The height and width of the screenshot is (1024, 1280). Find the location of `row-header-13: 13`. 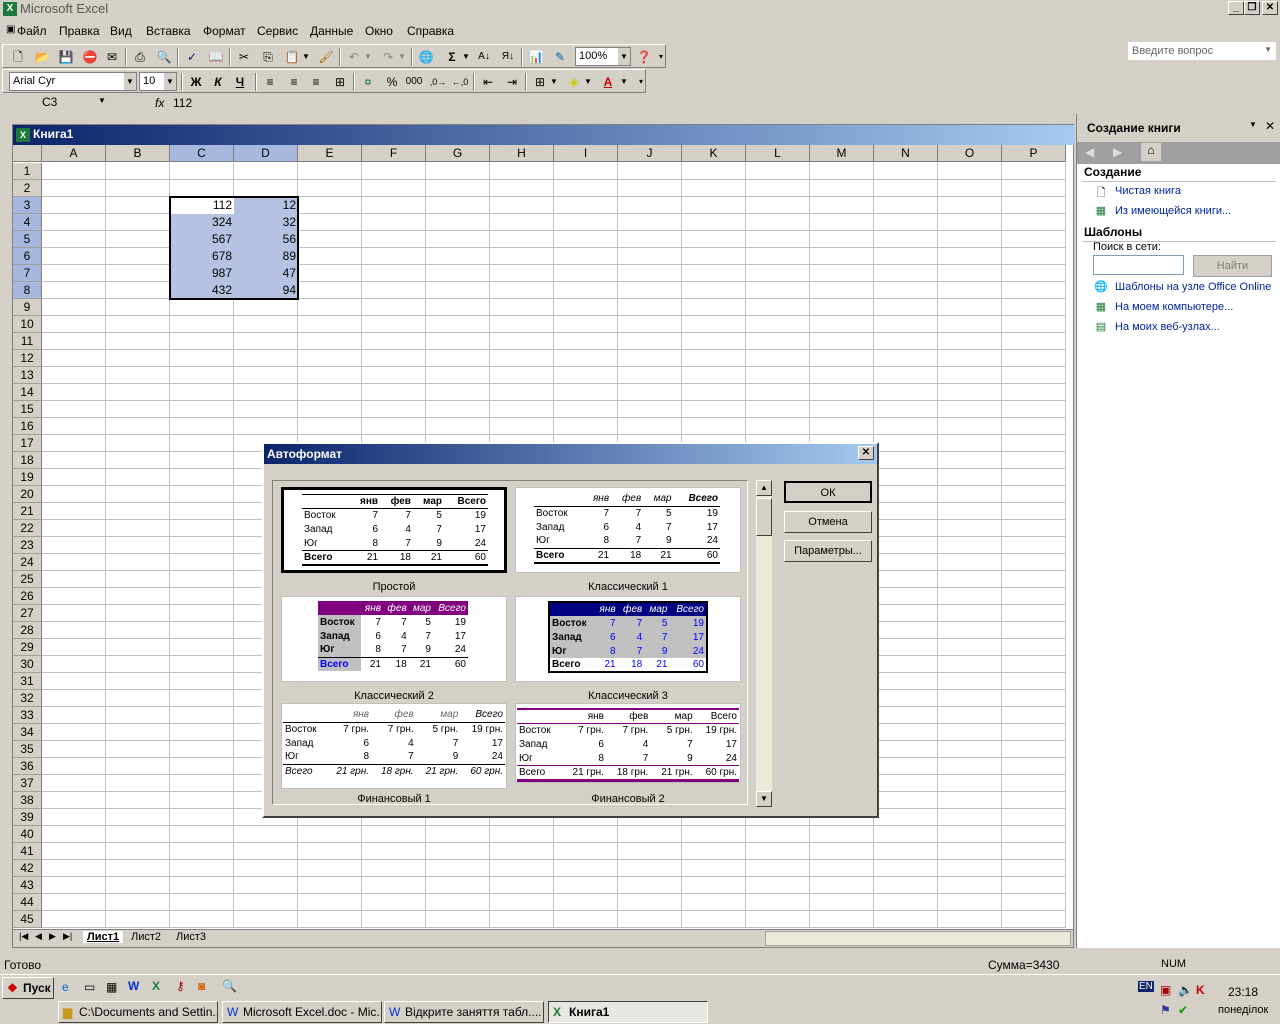

row-header-13: 13 is located at coordinates (27, 375).